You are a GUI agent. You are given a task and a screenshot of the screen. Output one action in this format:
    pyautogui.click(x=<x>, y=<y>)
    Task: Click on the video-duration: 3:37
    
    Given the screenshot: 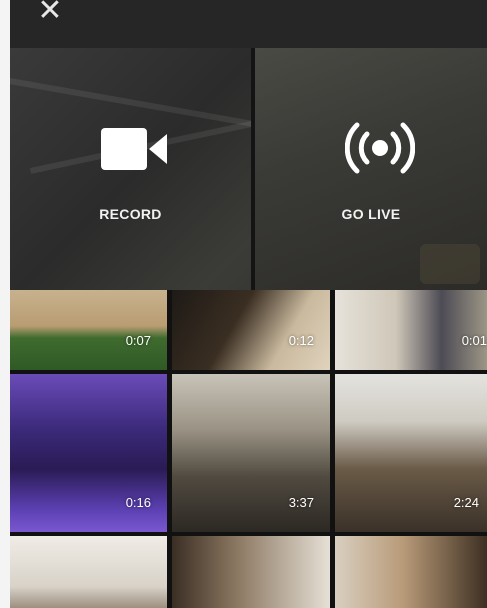 What is the action you would take?
    pyautogui.click(x=301, y=502)
    